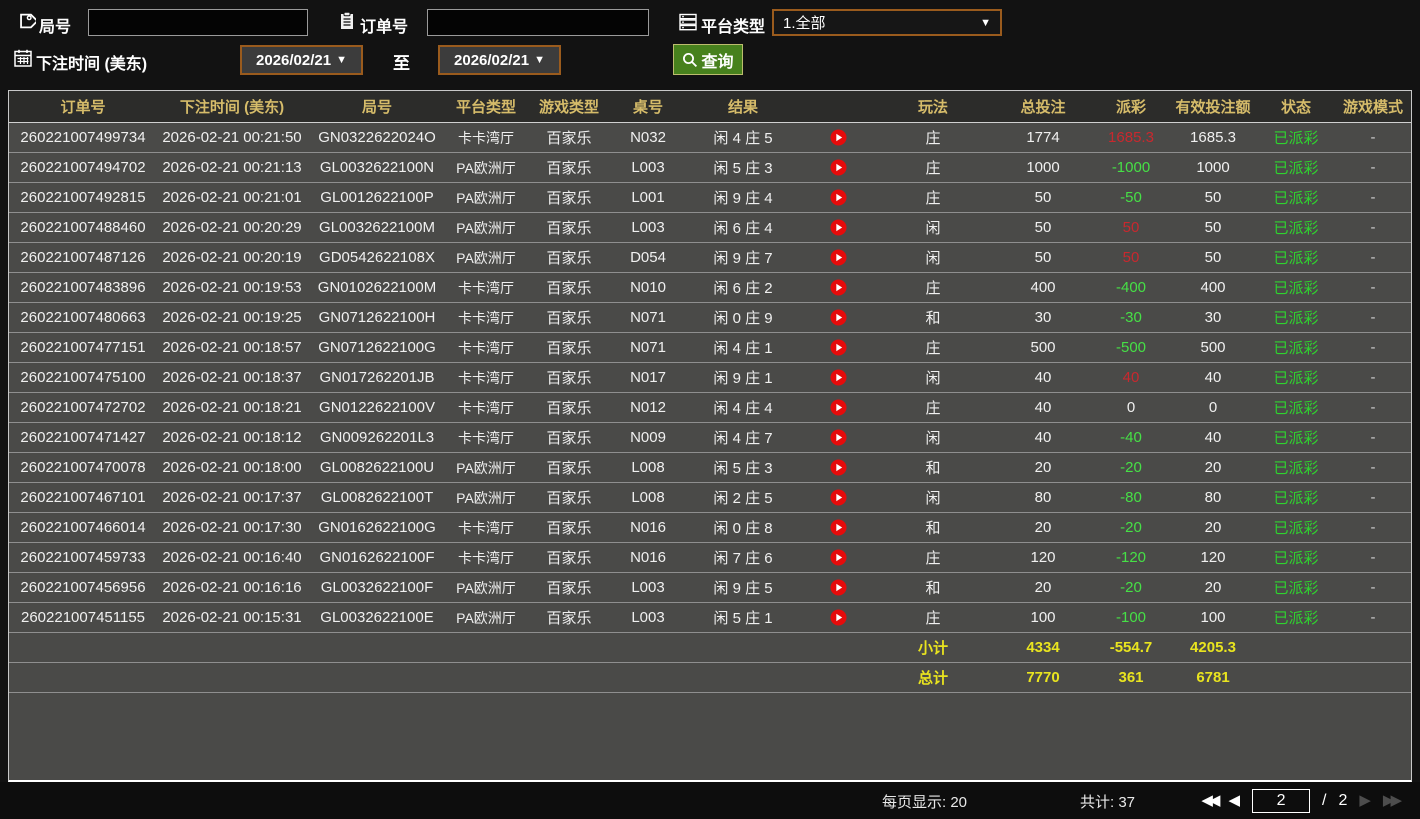 This screenshot has height=819, width=1420. Describe the element at coordinates (1213, 407) in the screenshot. I see `valid-bet-cell: 0` at that location.